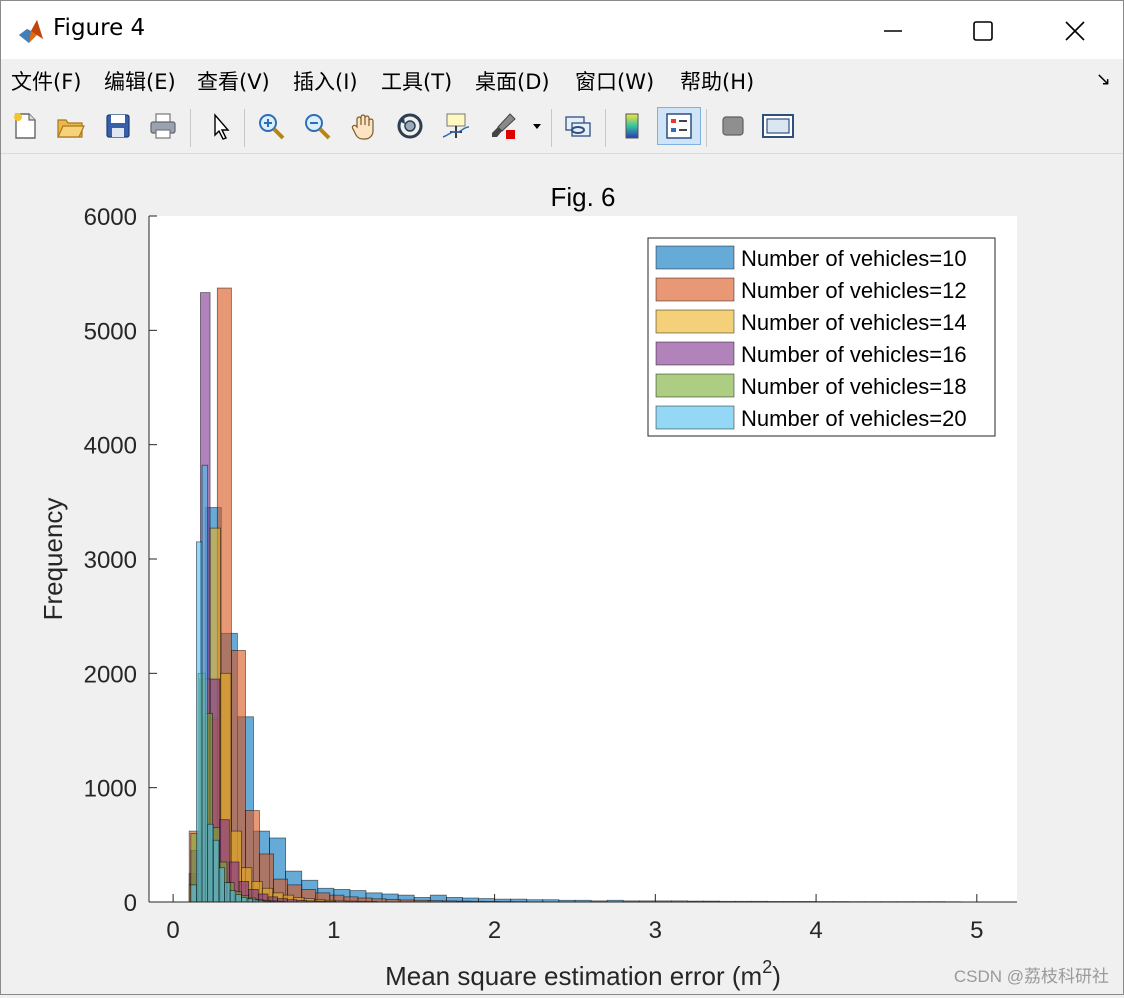  I want to click on print-icon, so click(163, 126).